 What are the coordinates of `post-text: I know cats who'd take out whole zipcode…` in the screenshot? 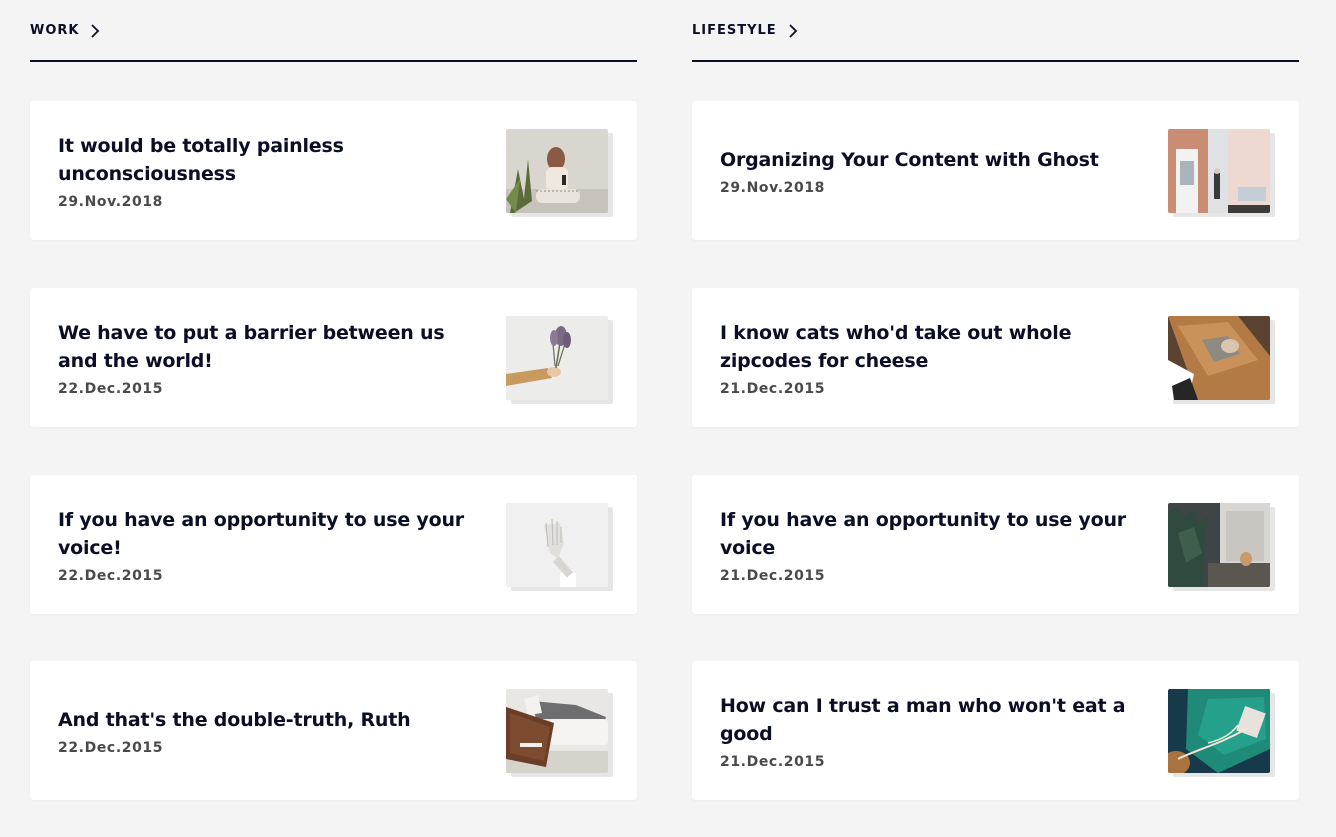 It's located at (925, 357).